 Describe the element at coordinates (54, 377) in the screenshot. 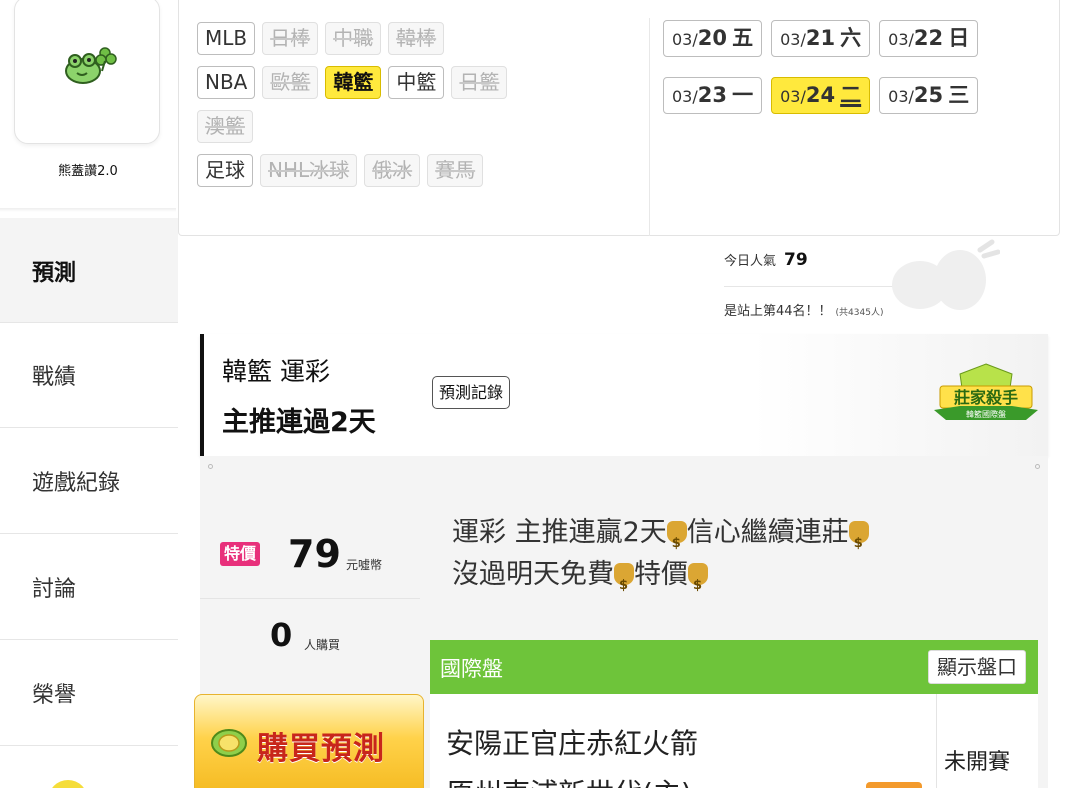

I see `nav-item-label: 戰績` at that location.